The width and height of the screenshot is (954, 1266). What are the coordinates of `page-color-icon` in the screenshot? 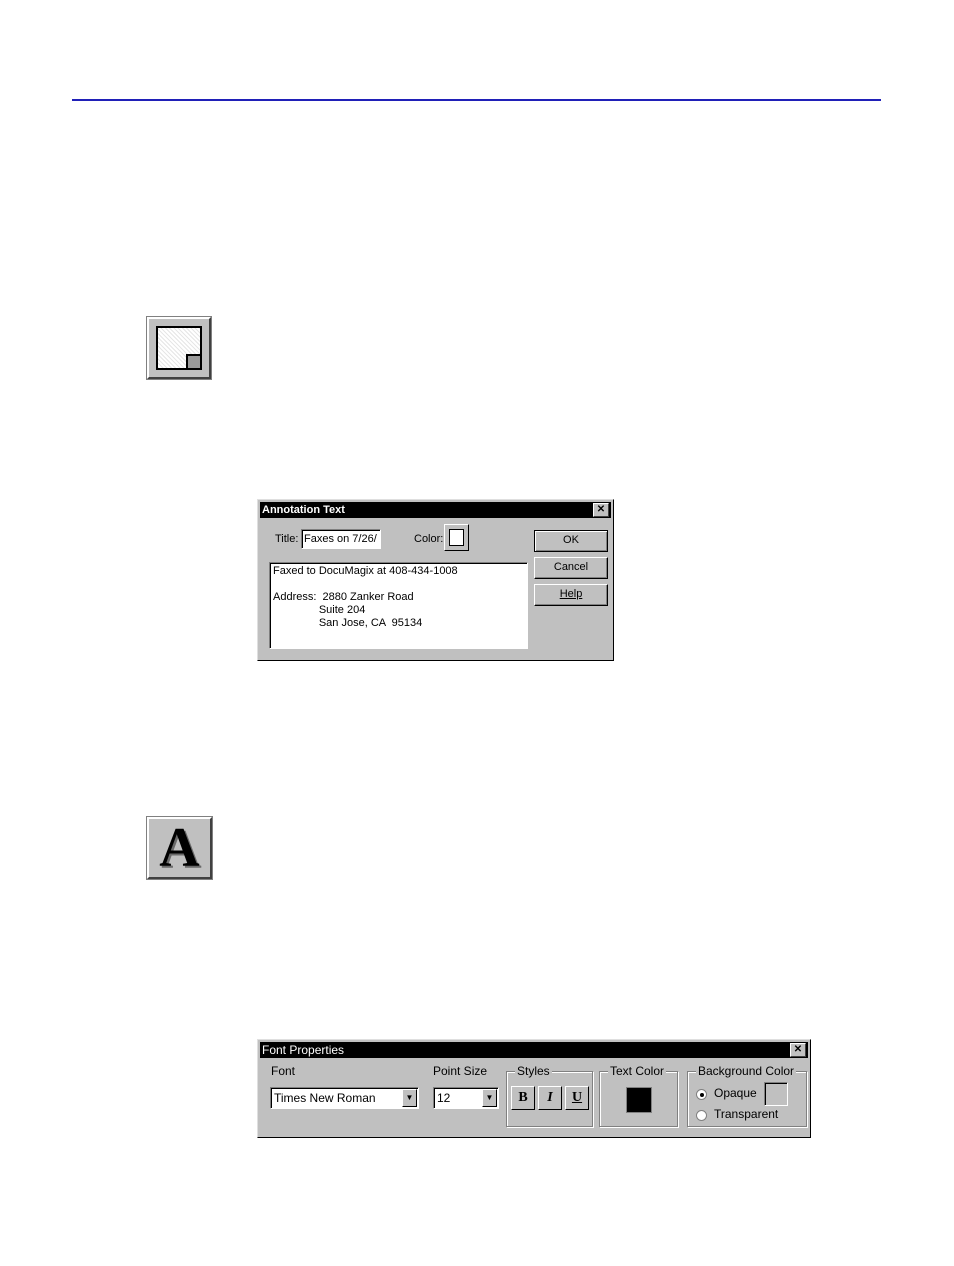 It's located at (456, 537).